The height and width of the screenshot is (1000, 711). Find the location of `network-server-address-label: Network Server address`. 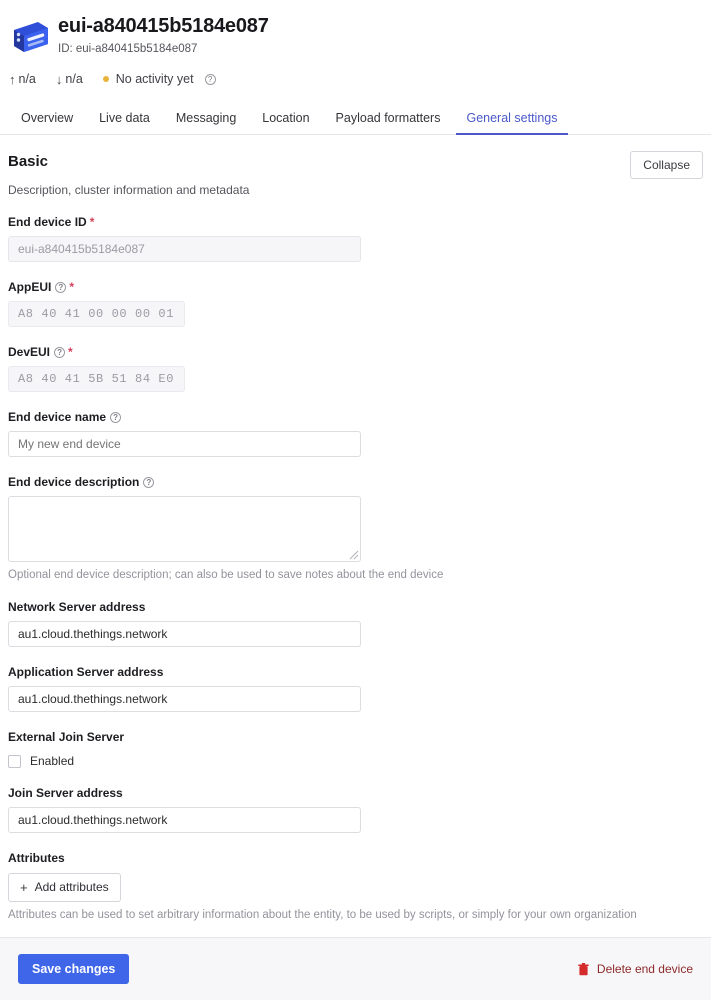

network-server-address-label: Network Server address is located at coordinates (355, 607).